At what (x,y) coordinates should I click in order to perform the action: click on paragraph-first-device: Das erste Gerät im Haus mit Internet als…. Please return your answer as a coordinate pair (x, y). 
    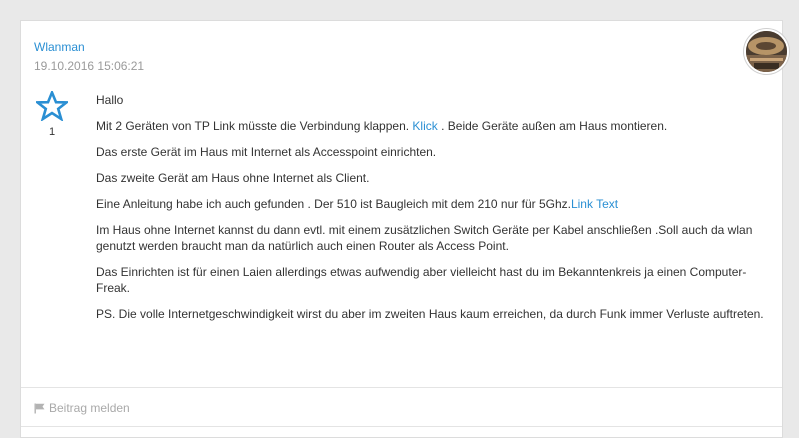
    Looking at the image, I should click on (266, 152).